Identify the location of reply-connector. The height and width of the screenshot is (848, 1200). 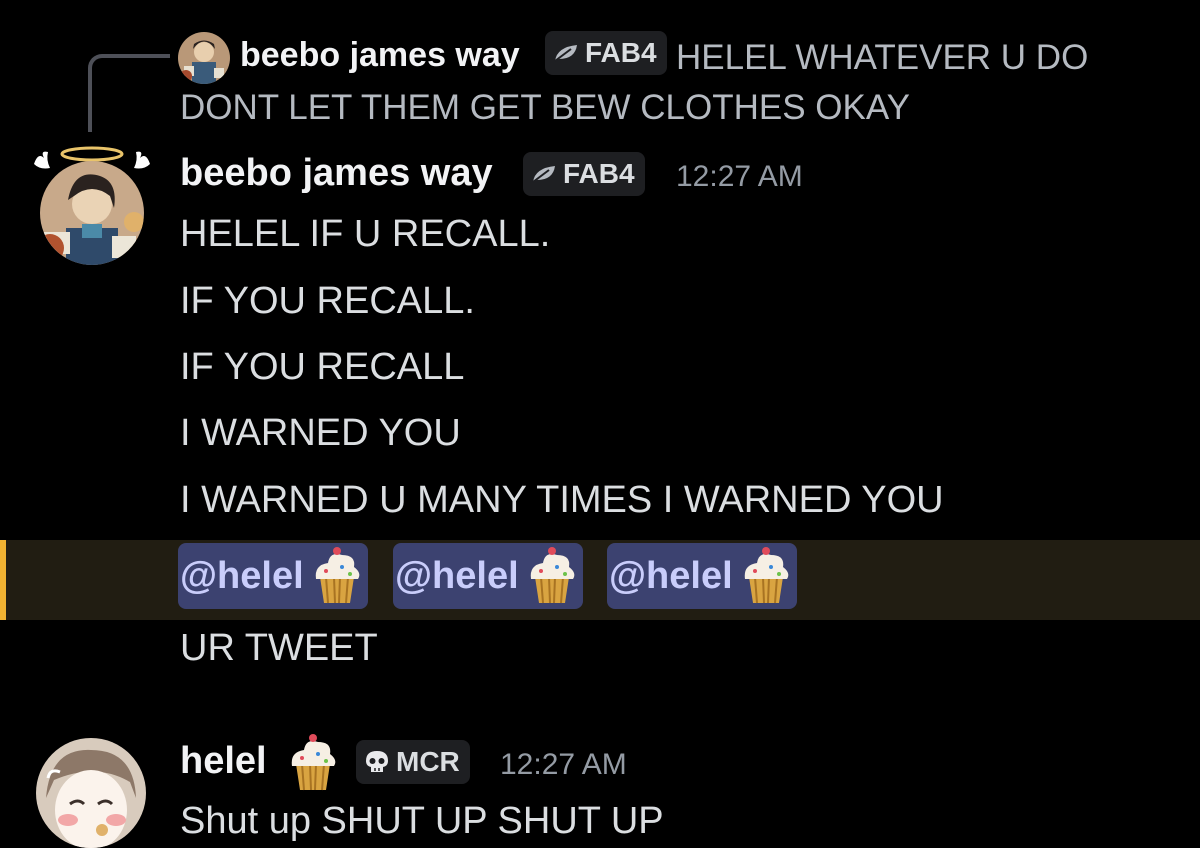
(129, 93).